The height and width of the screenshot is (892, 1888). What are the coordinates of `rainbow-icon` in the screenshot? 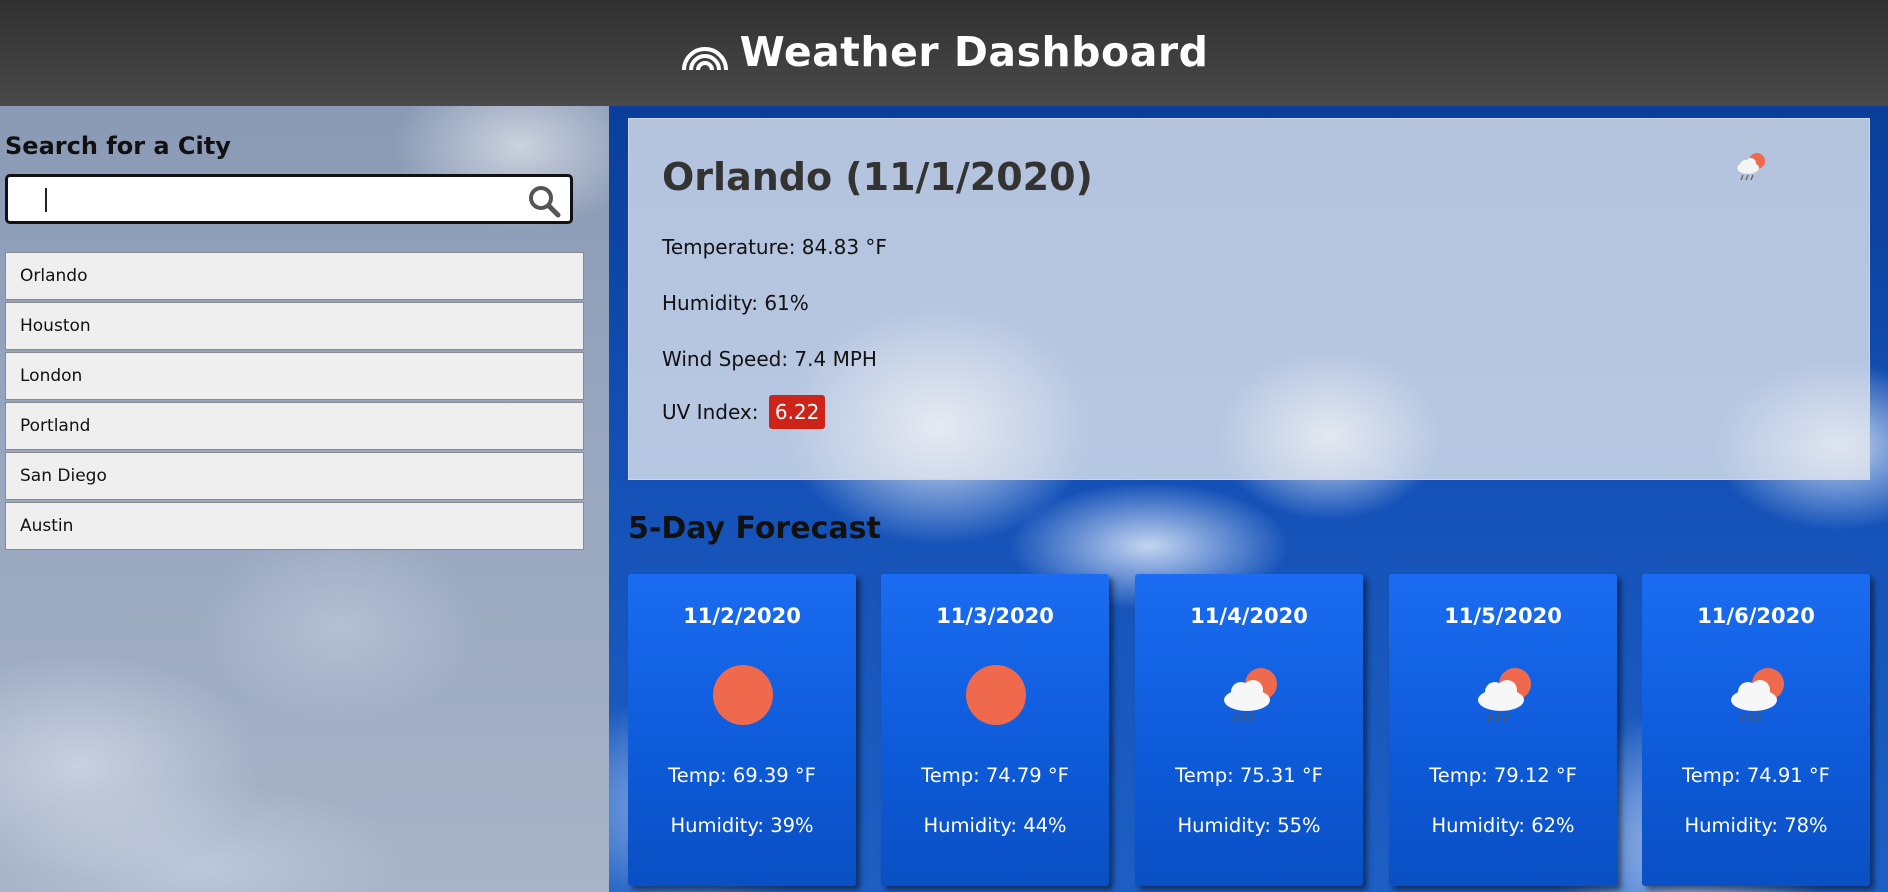 It's located at (704, 59).